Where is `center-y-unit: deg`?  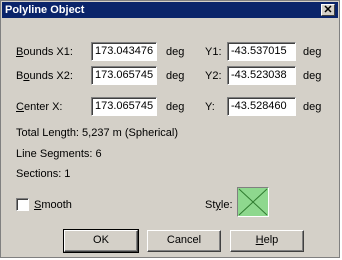
center-y-unit: deg is located at coordinates (312, 107).